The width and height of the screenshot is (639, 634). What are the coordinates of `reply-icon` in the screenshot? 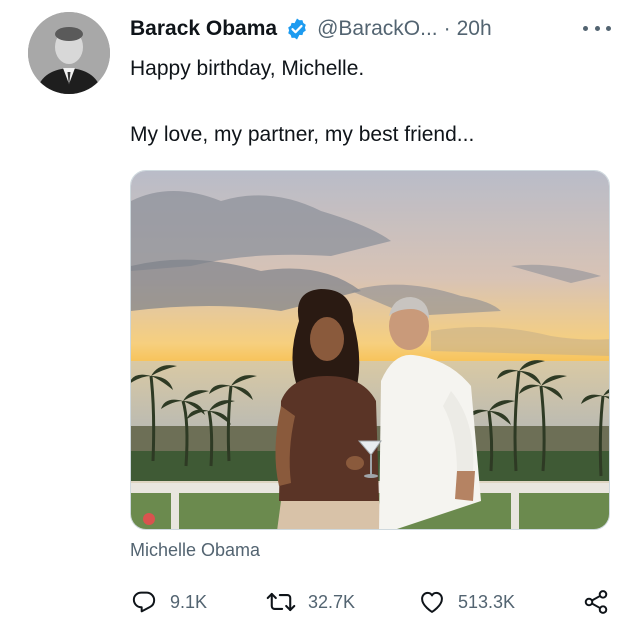 It's located at (144, 602).